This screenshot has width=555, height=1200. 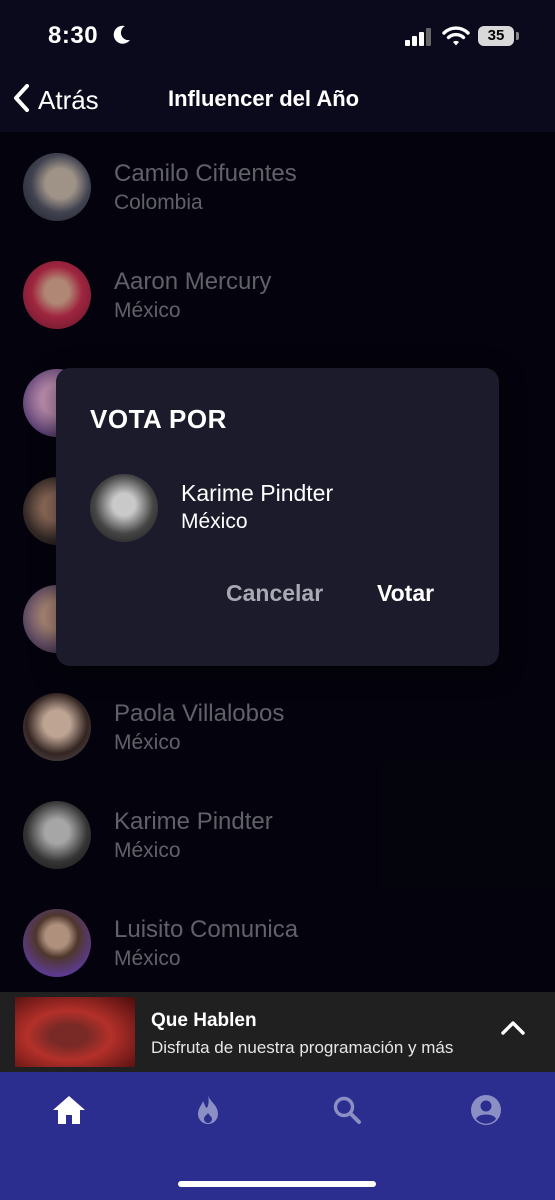 I want to click on battery-icon: 35, so click(x=496, y=36).